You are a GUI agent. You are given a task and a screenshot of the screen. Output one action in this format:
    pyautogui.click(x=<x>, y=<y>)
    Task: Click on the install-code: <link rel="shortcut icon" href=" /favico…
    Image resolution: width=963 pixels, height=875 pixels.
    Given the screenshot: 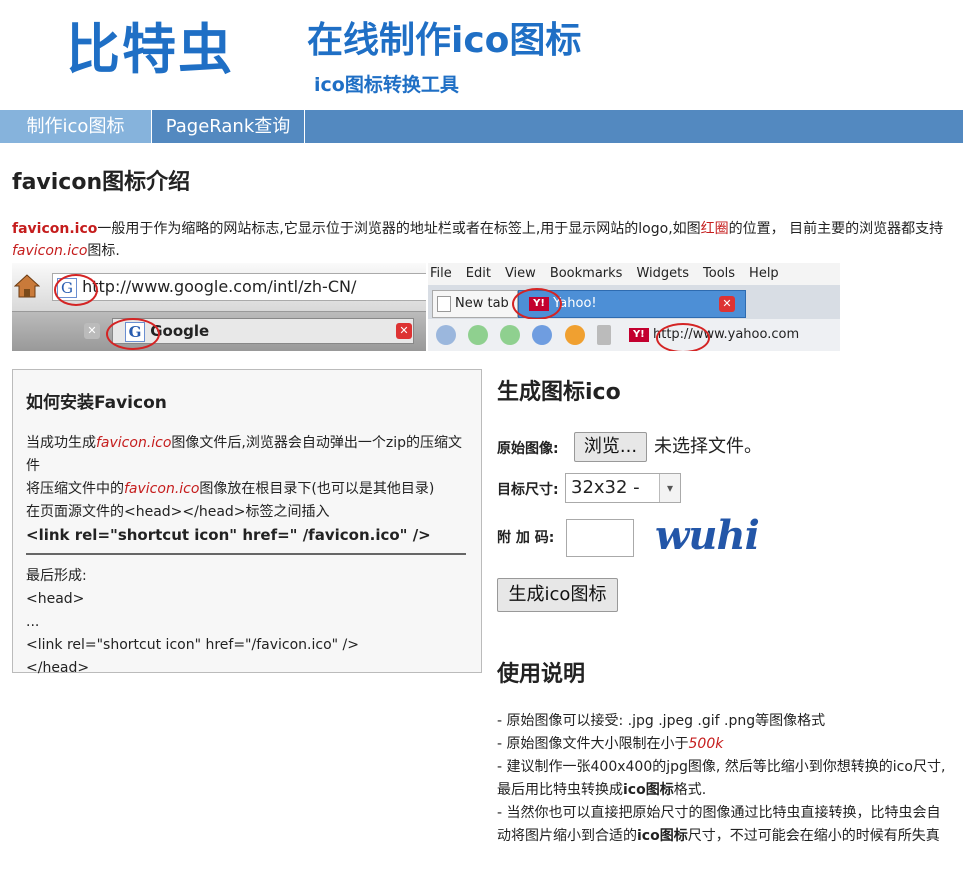 What is the action you would take?
    pyautogui.click(x=228, y=535)
    